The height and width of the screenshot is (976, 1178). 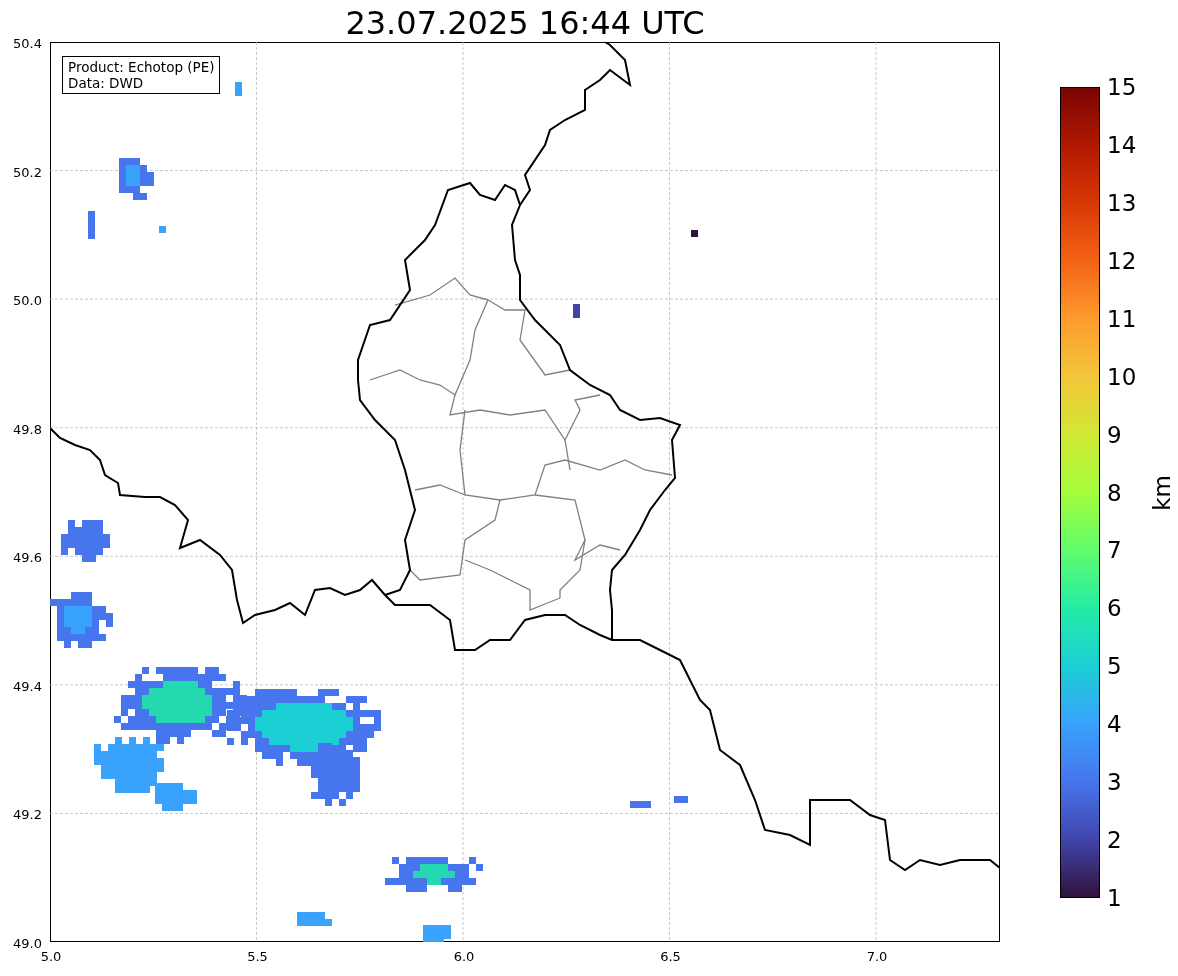 I want to click on colorbar-tick-label: 11, so click(x=1122, y=318).